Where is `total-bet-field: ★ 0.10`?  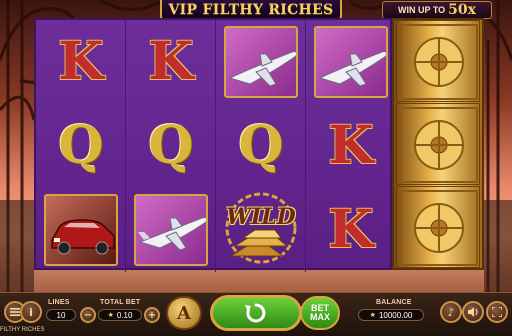 total-bet-field: ★ 0.10 is located at coordinates (120, 315).